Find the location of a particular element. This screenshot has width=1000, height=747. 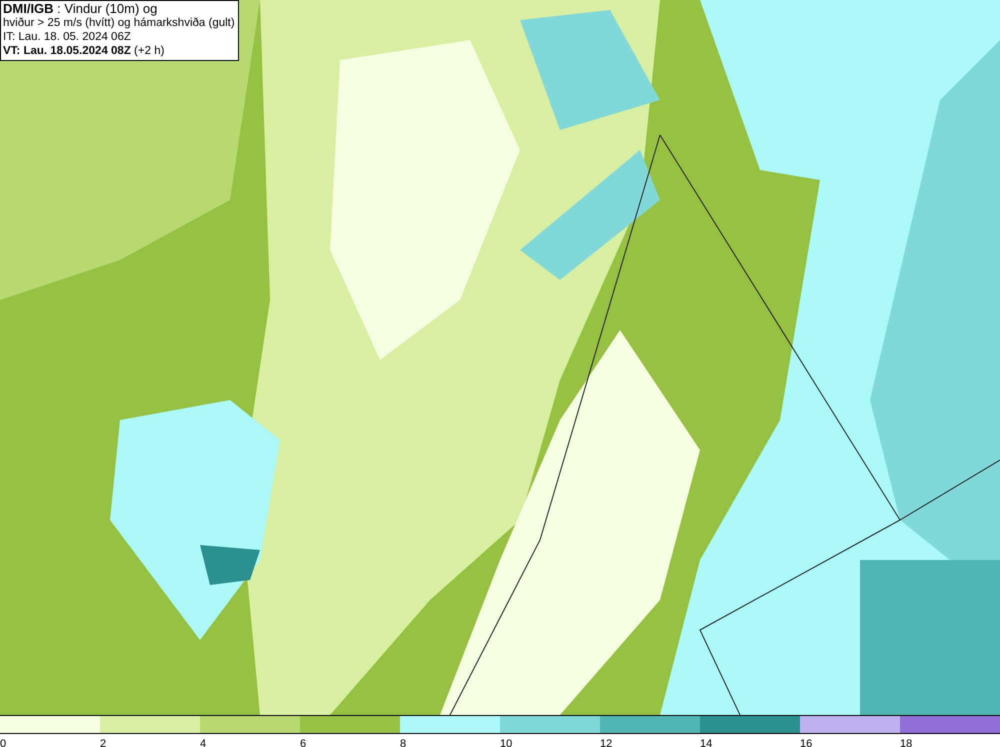

legend-text: hviður > 25 m/s (hvítt) og hámarkshviða (gult) is located at coordinates (119, 23).